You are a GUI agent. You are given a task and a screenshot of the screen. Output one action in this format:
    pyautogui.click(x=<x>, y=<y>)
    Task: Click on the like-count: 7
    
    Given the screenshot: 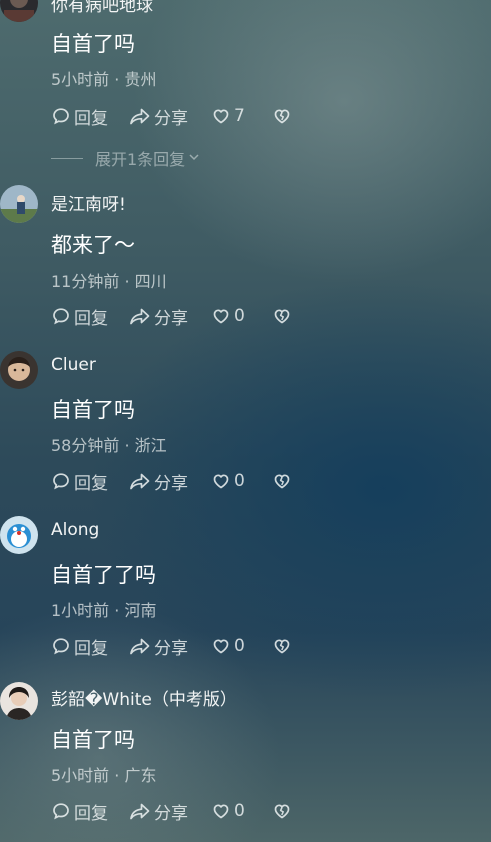 What is the action you would take?
    pyautogui.click(x=239, y=116)
    